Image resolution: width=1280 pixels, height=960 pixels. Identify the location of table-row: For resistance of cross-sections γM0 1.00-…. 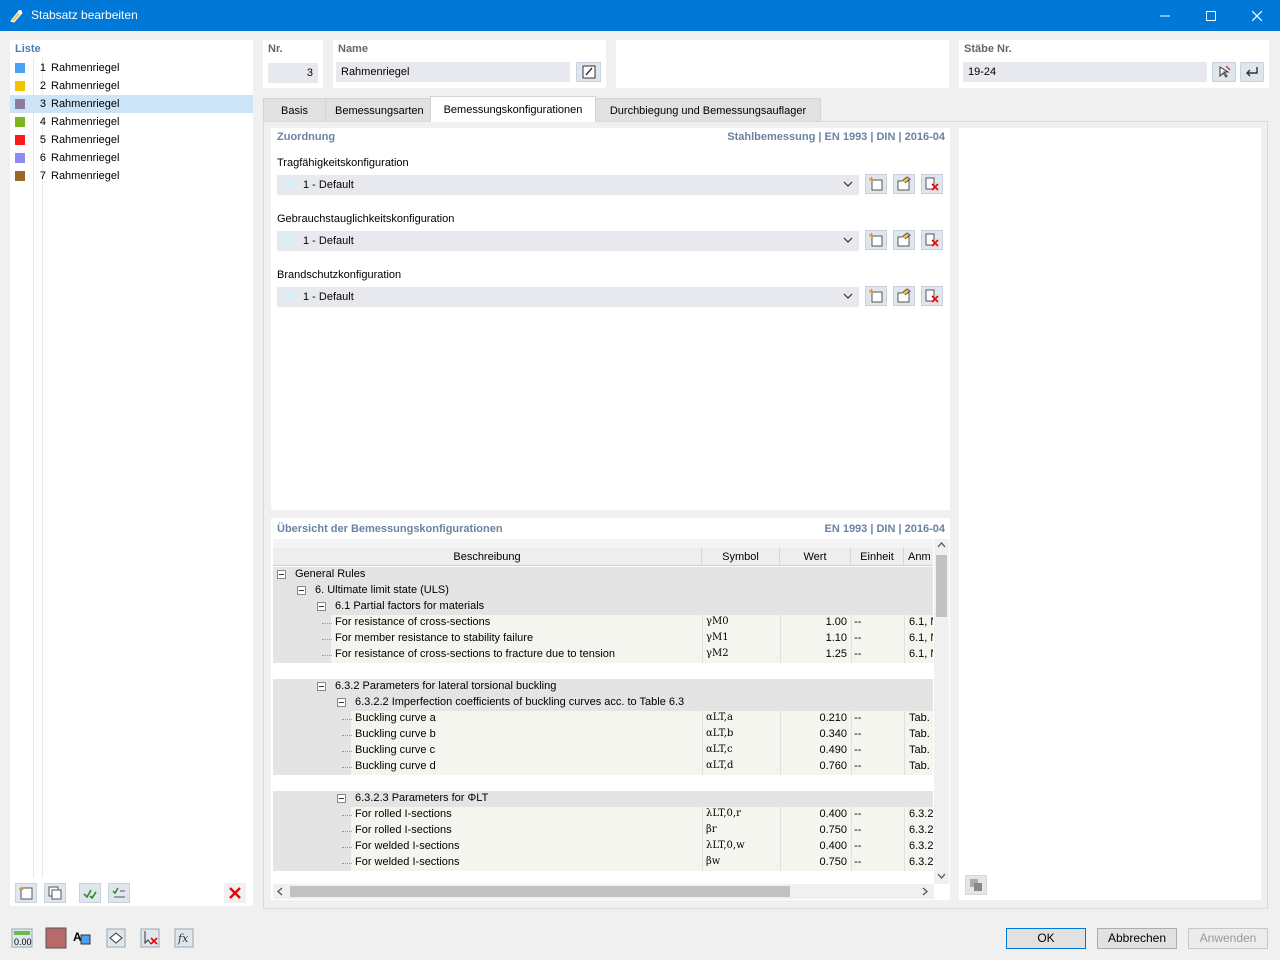
(603, 623).